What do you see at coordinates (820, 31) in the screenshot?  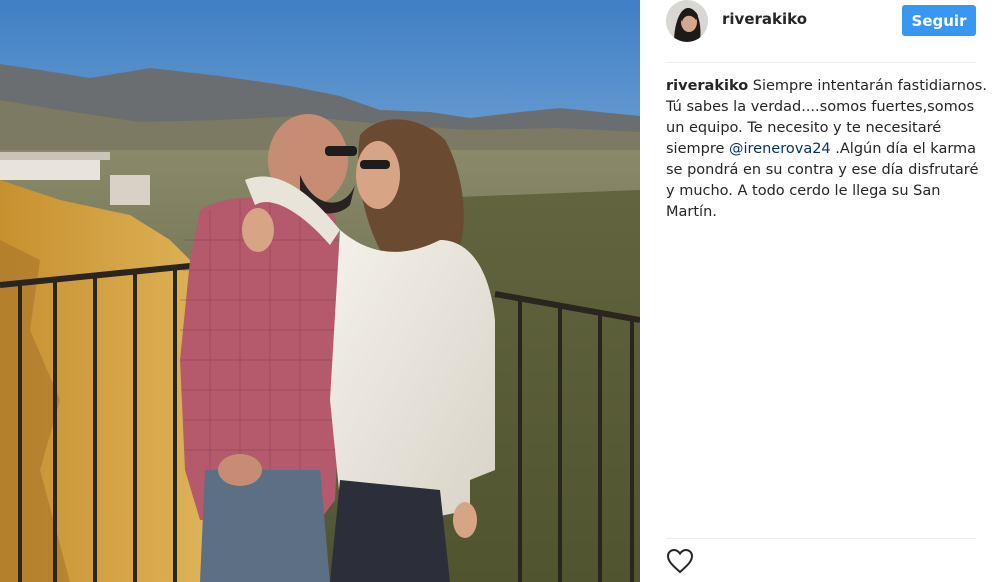 I see `post-header: riverakiko Seguir` at bounding box center [820, 31].